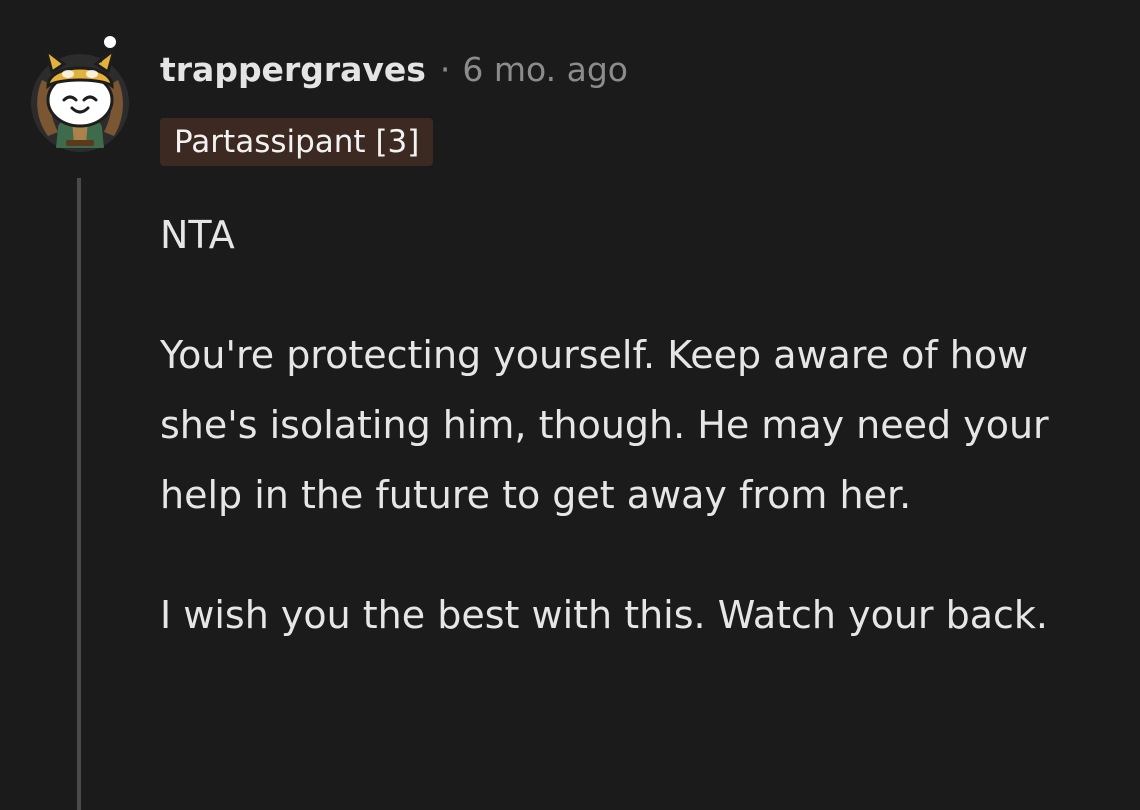 This screenshot has width=1140, height=810. I want to click on comment-meta: trappergraves · 6 mo. ago, so click(394, 73).